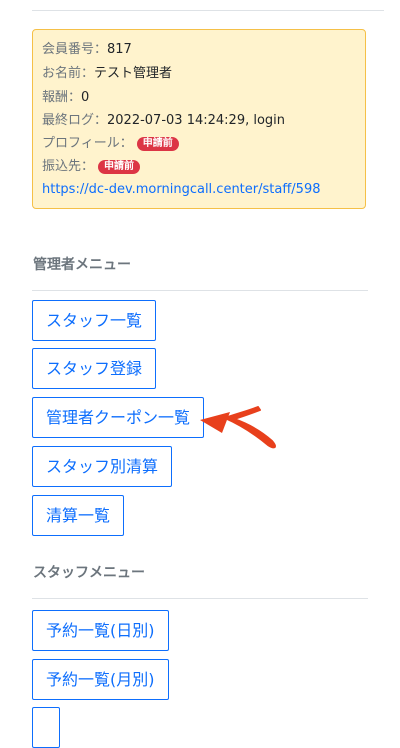 This screenshot has height=748, width=400. I want to click on name-value: テスト管理者, so click(133, 73).